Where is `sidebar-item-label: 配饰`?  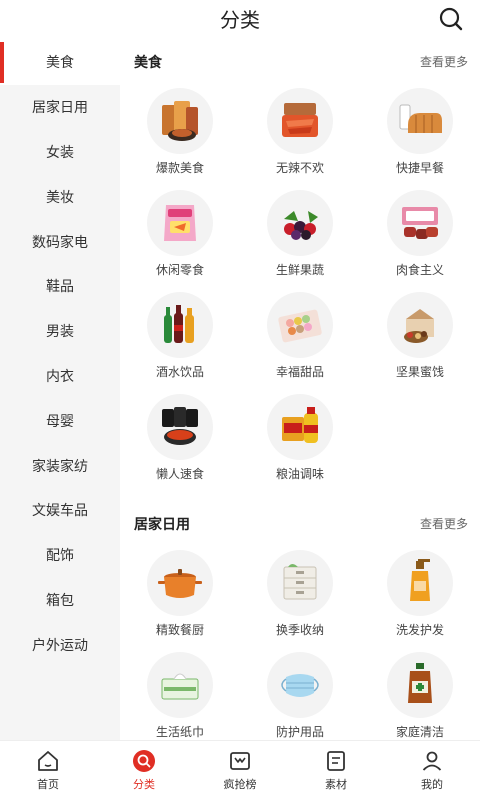 sidebar-item-label: 配饰 is located at coordinates (60, 556).